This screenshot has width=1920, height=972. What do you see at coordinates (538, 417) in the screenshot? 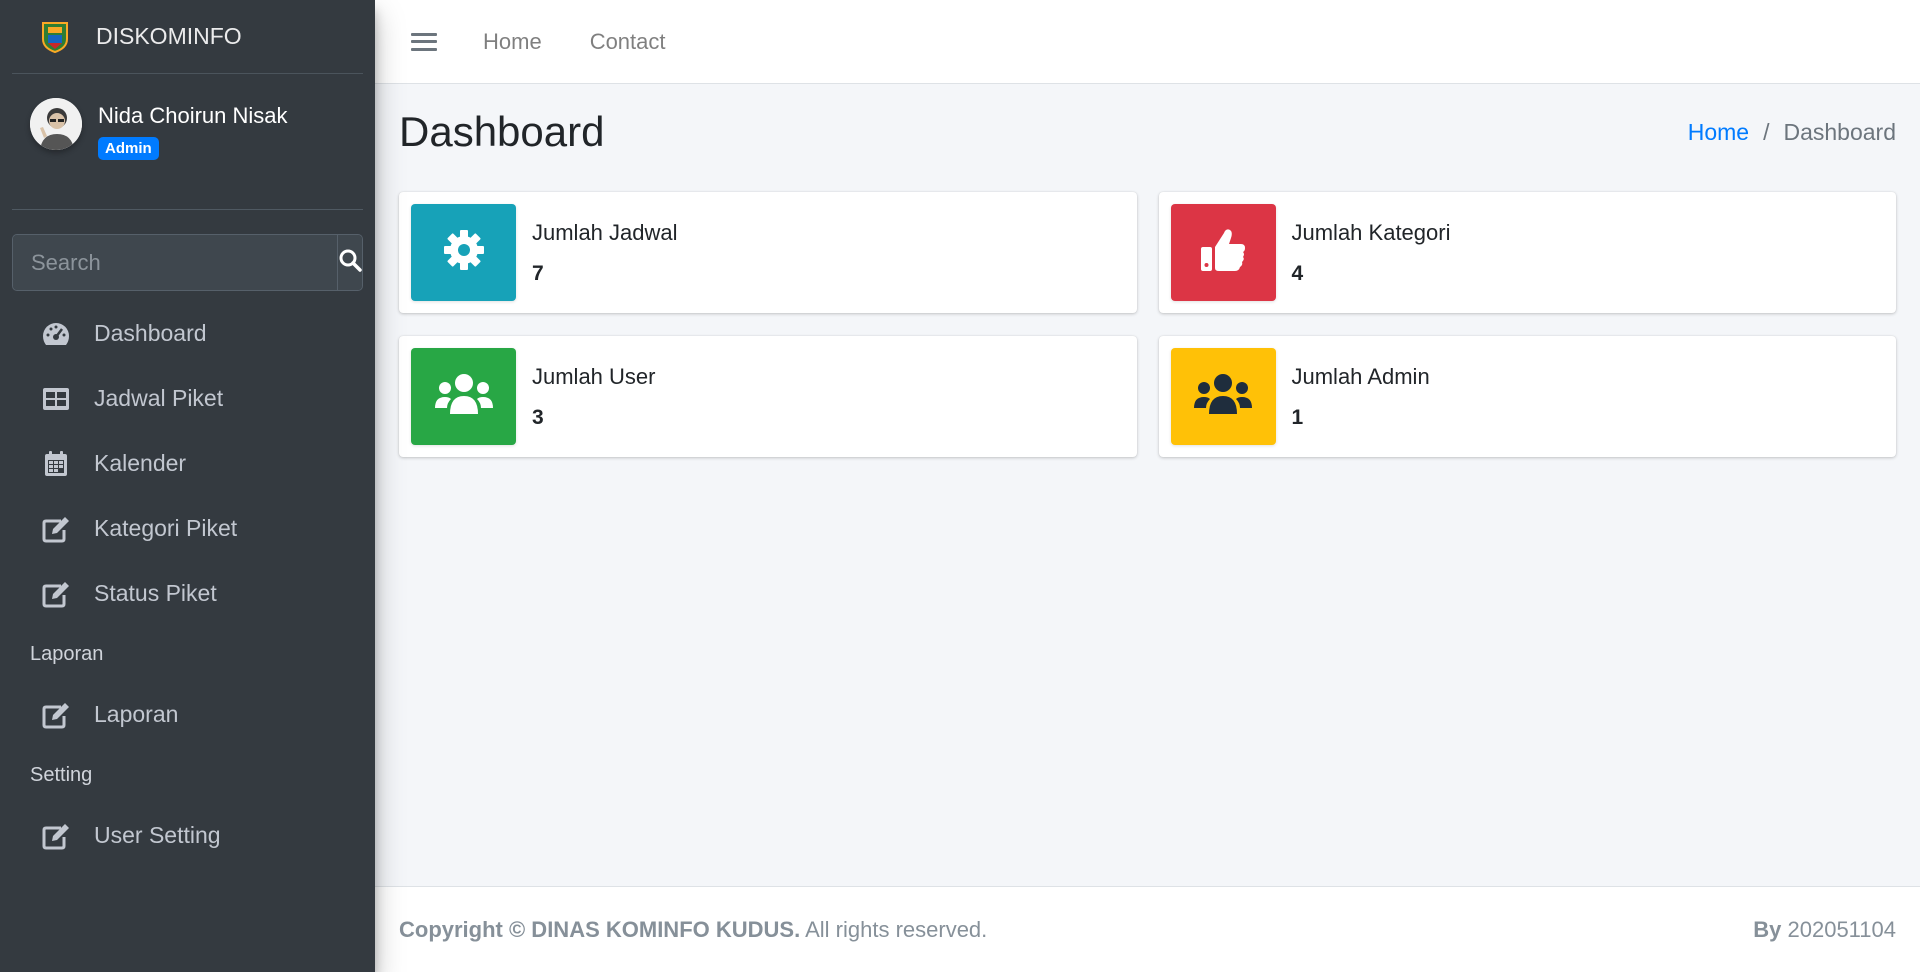
I see `info-box-value: 3` at bounding box center [538, 417].